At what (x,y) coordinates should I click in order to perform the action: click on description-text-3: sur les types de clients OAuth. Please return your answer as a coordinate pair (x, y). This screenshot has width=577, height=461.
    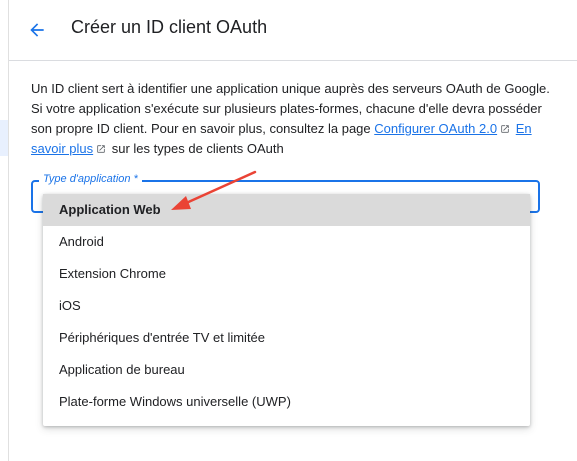
    Looking at the image, I should click on (196, 148).